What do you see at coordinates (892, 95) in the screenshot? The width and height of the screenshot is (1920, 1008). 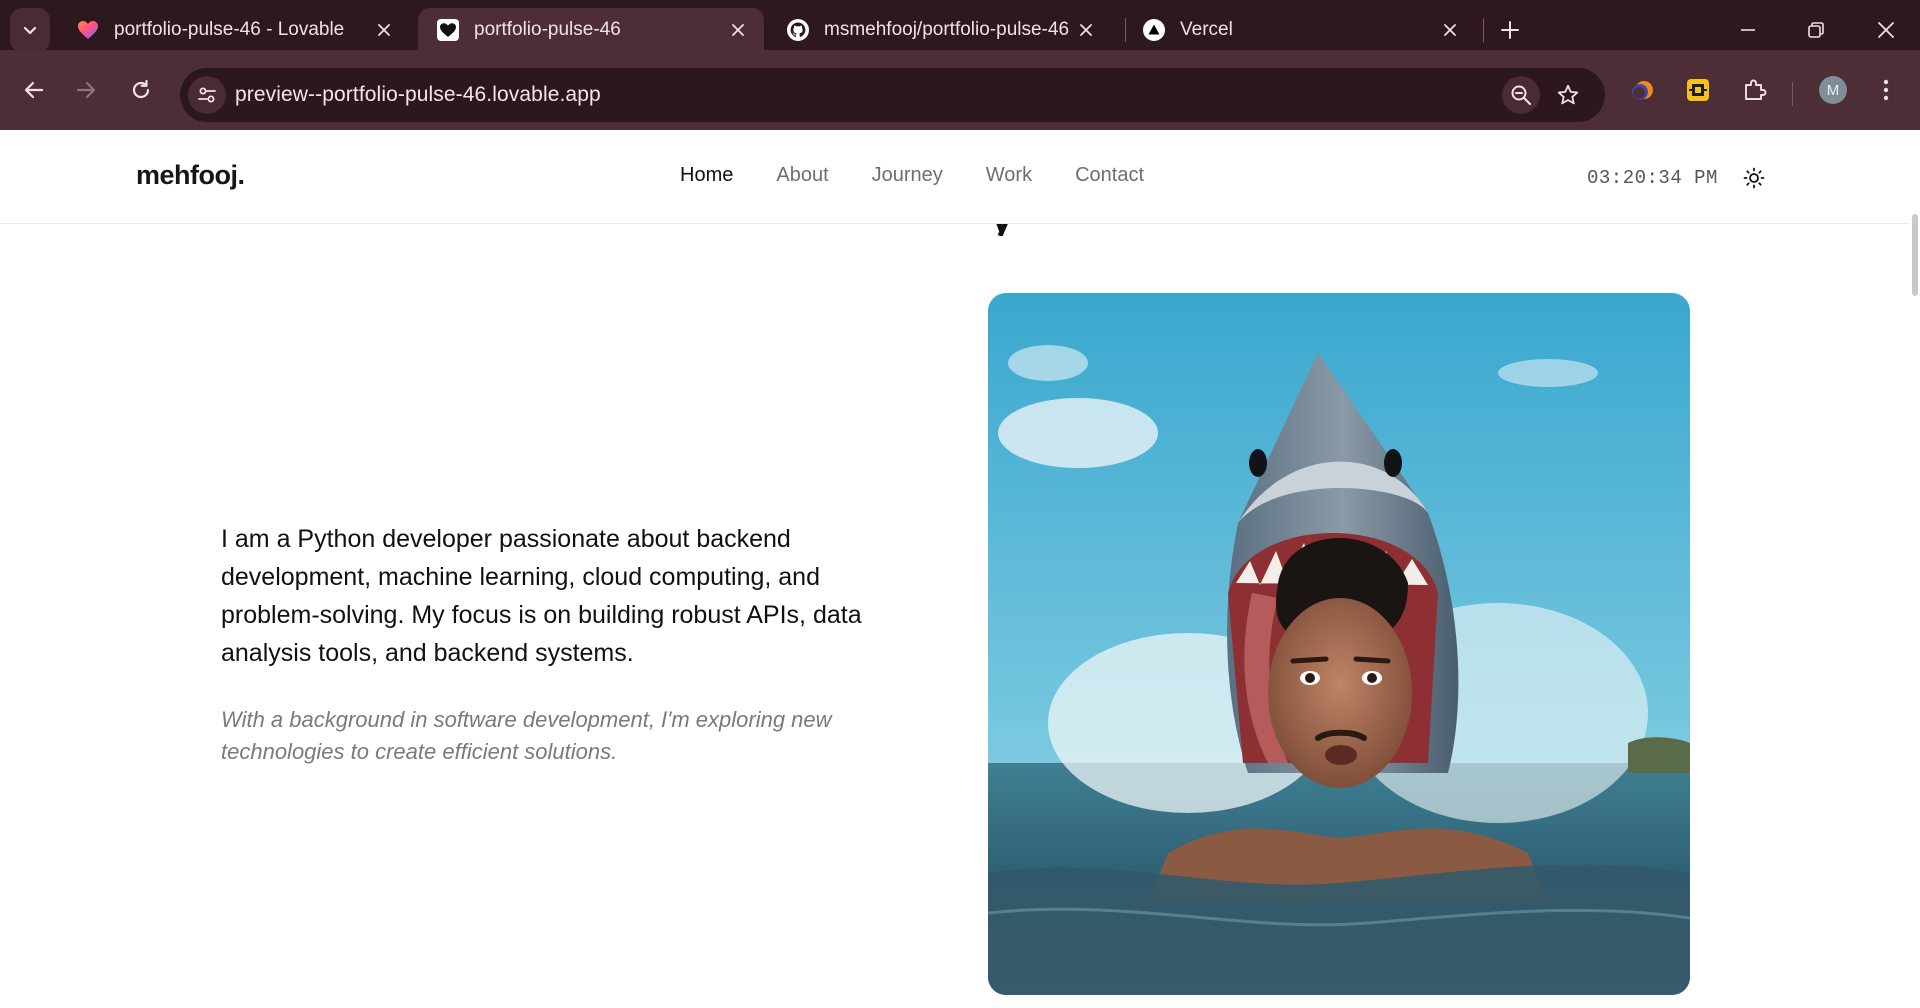 I see `address-bar: preview--portfolio-pulse-46.lovable.app` at bounding box center [892, 95].